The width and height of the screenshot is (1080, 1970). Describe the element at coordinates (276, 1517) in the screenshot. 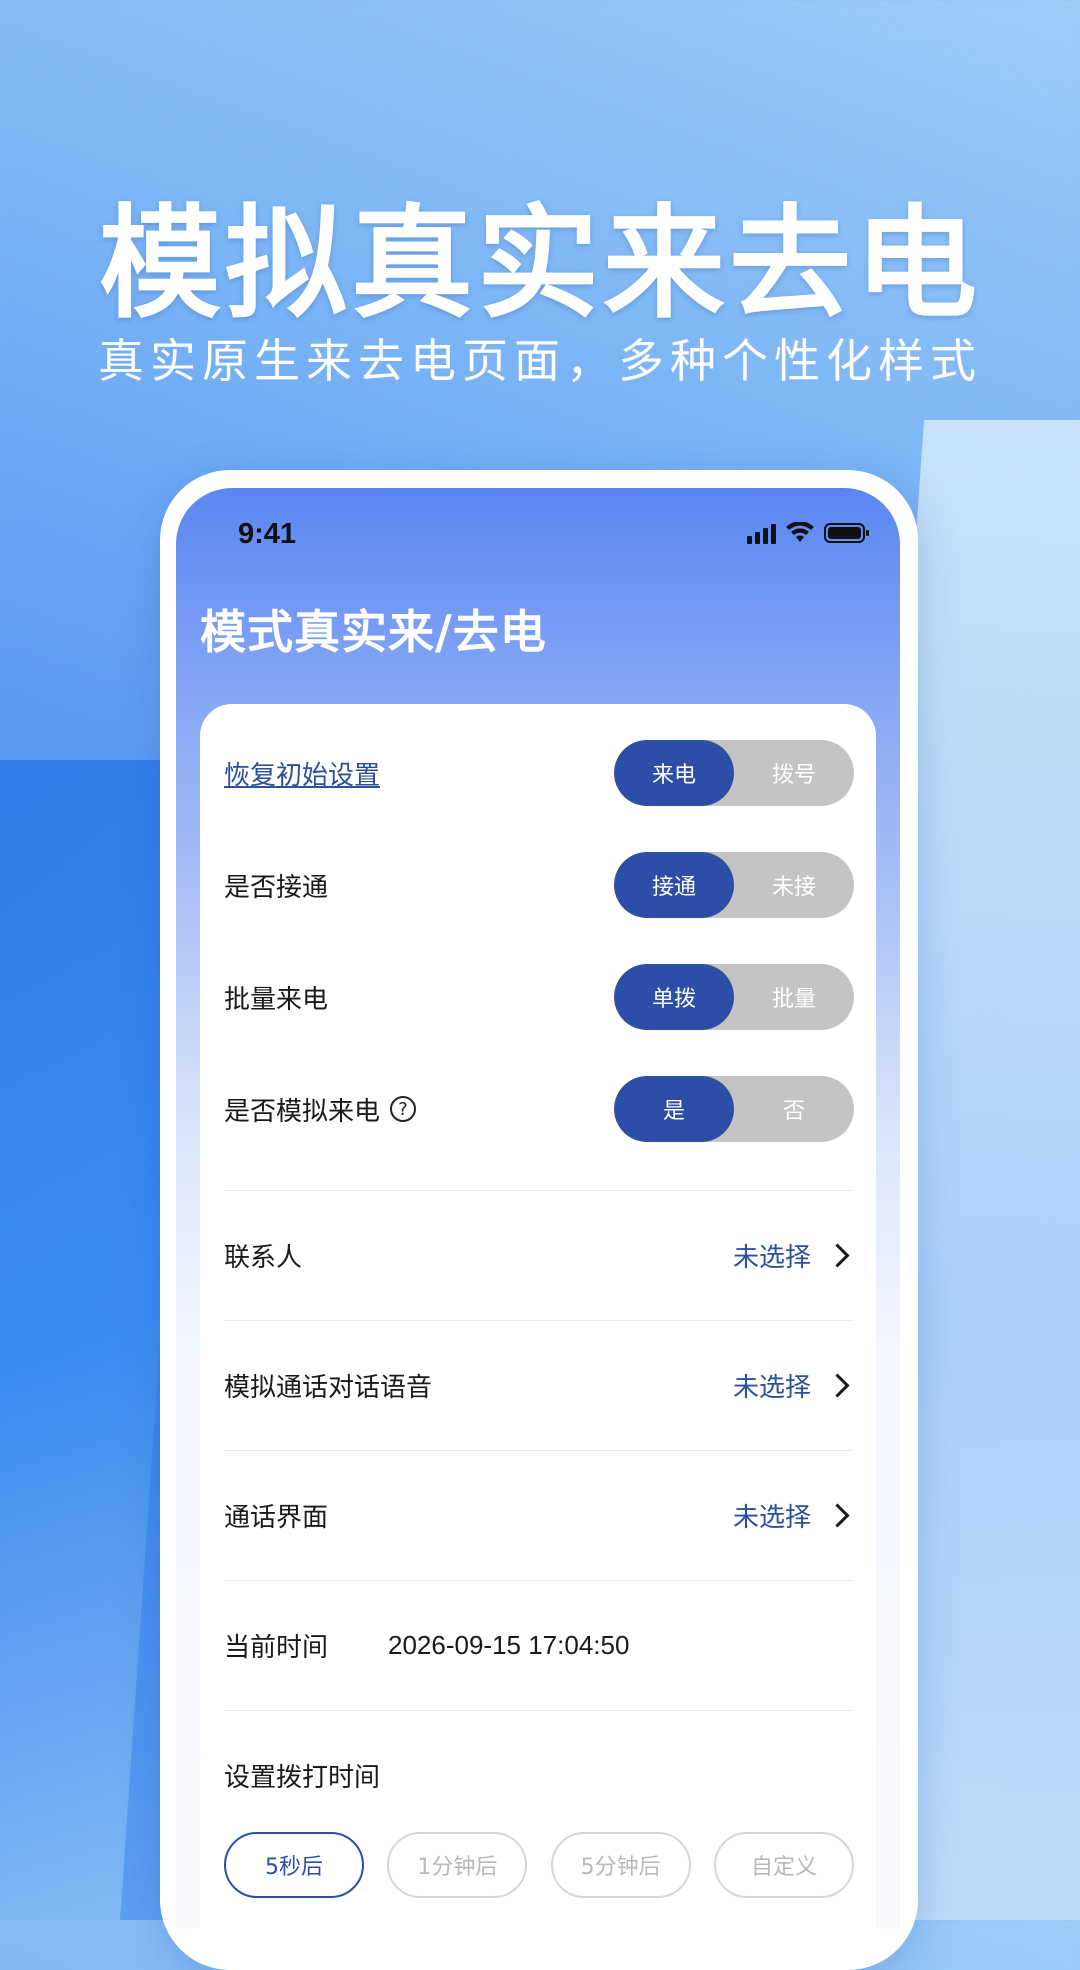

I see `call-ui-label: 通话界面` at that location.